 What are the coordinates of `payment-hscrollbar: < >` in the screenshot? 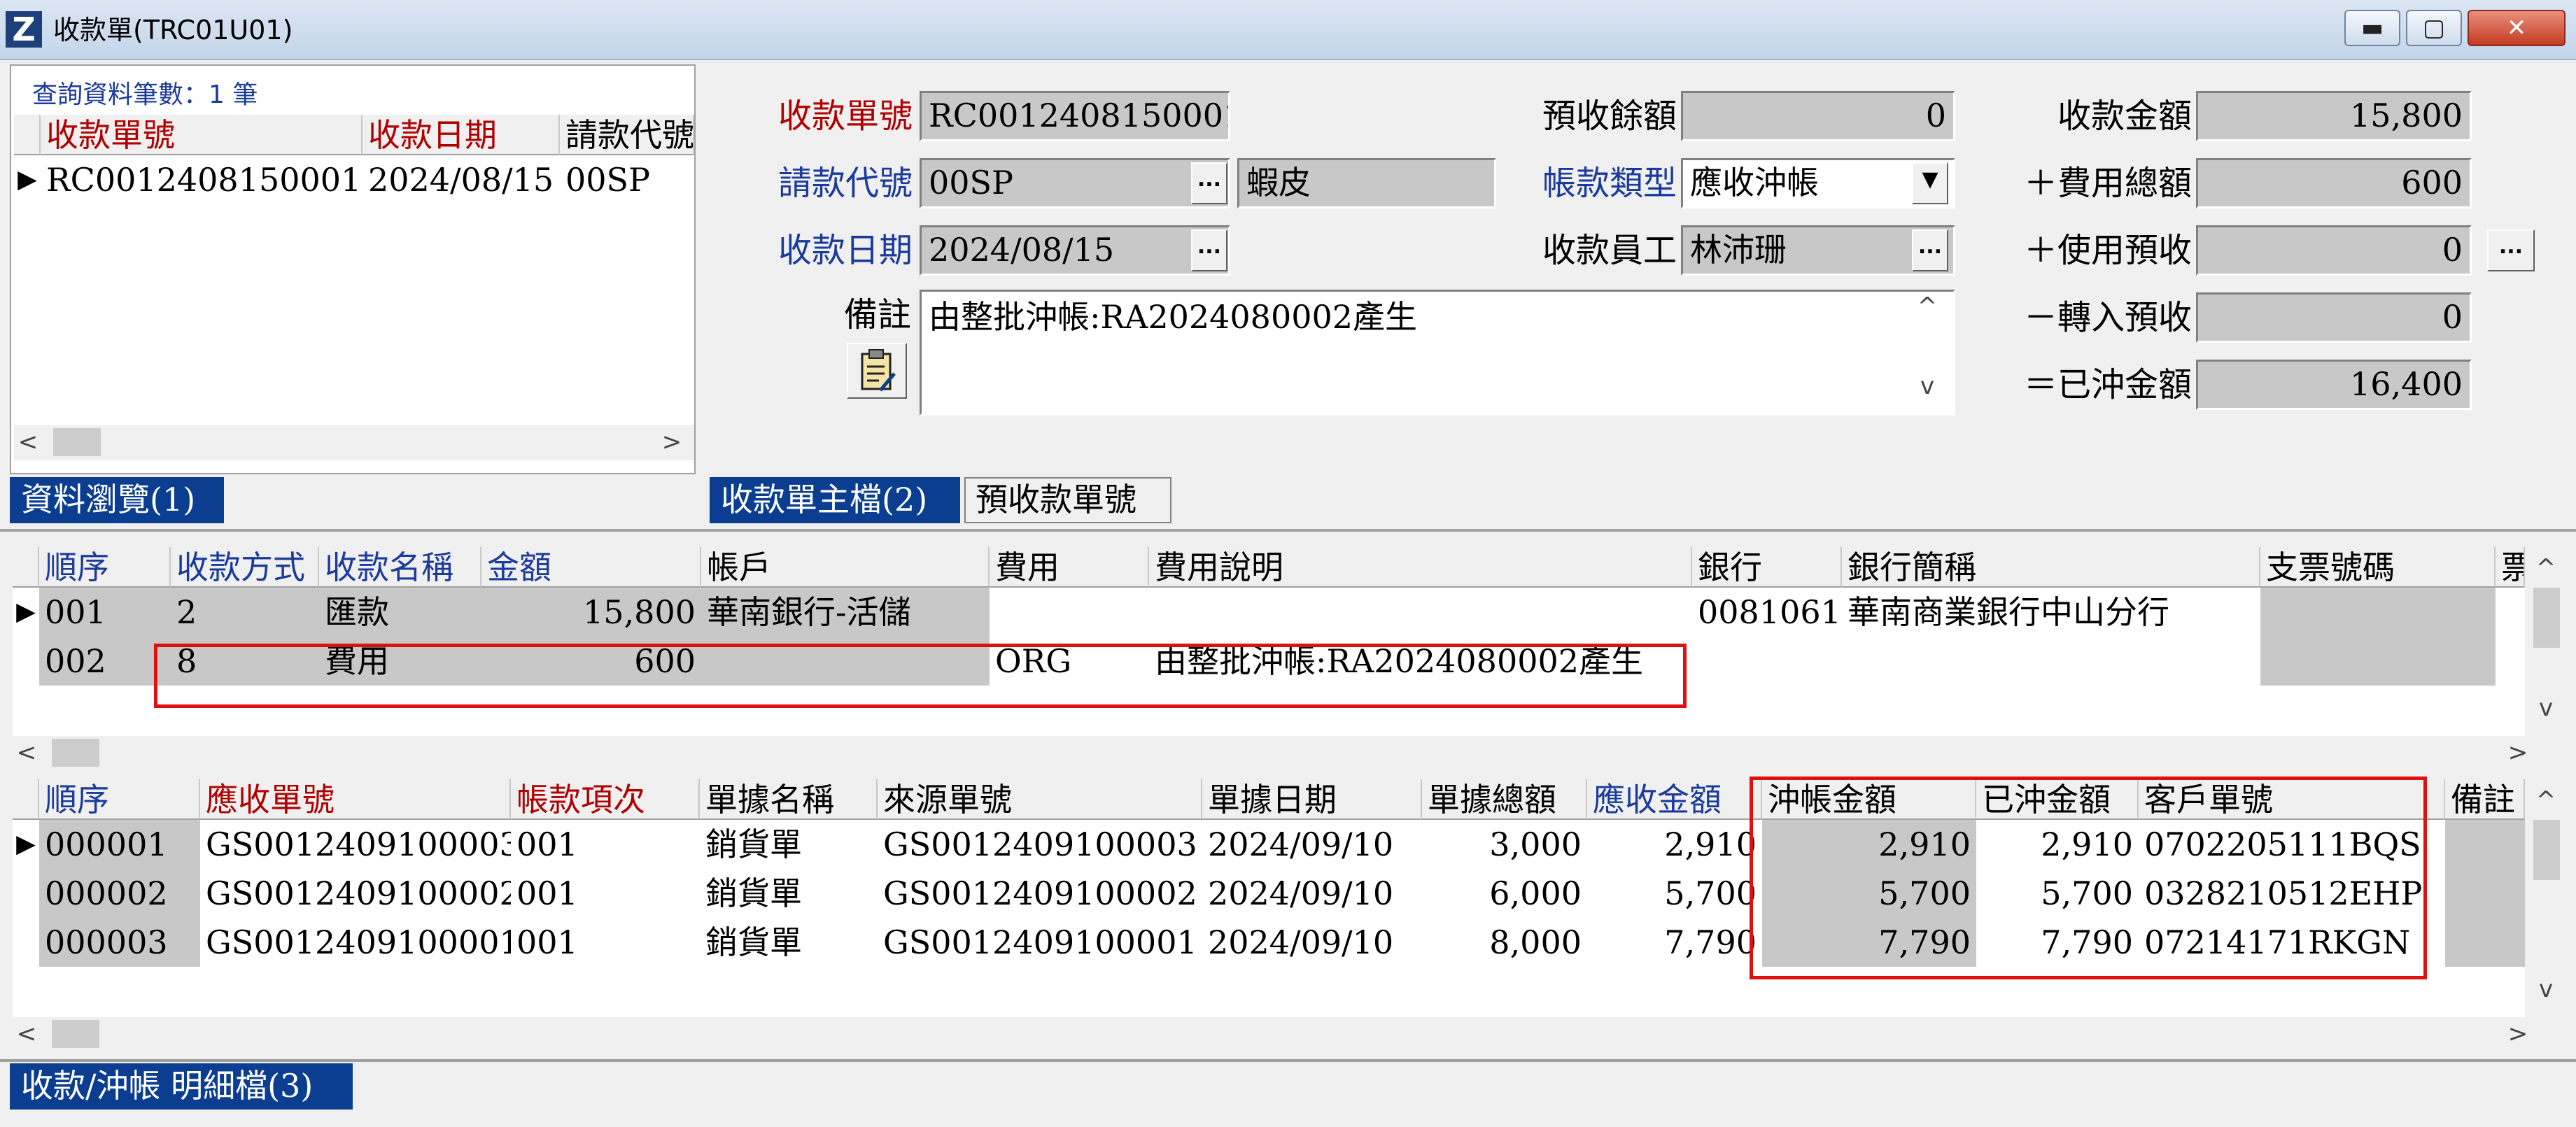 It's located at (1288, 753).